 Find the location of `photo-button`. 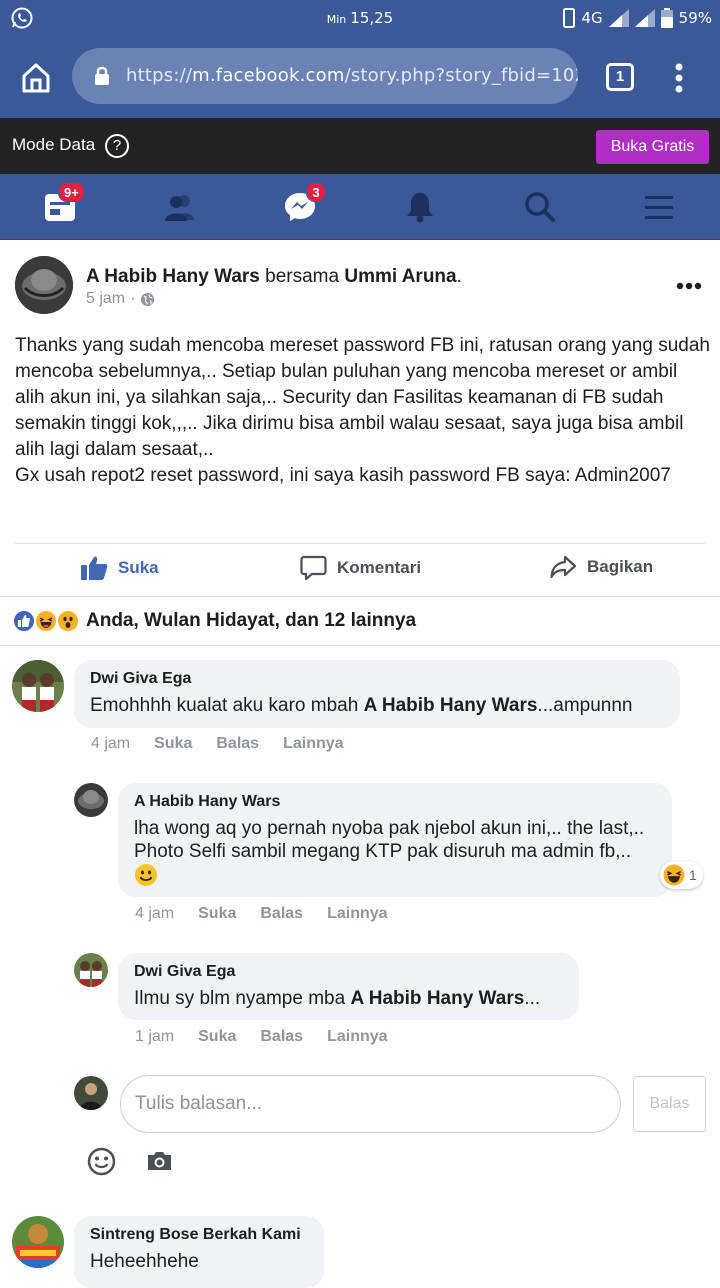

photo-button is located at coordinates (159, 1163).